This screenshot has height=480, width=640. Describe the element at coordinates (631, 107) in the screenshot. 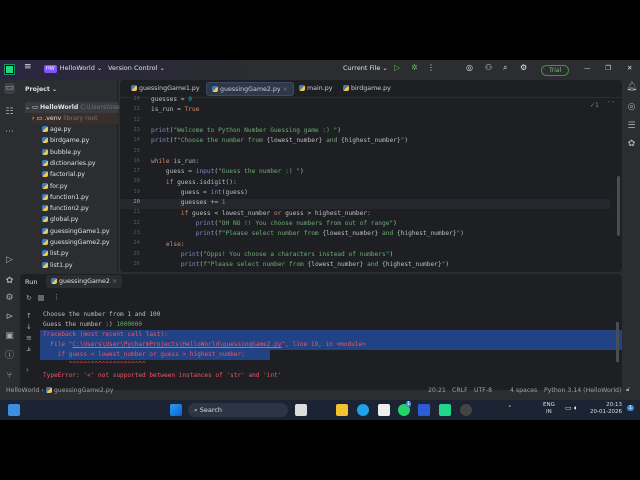

I see `ai-chat-icon: ◎` at that location.